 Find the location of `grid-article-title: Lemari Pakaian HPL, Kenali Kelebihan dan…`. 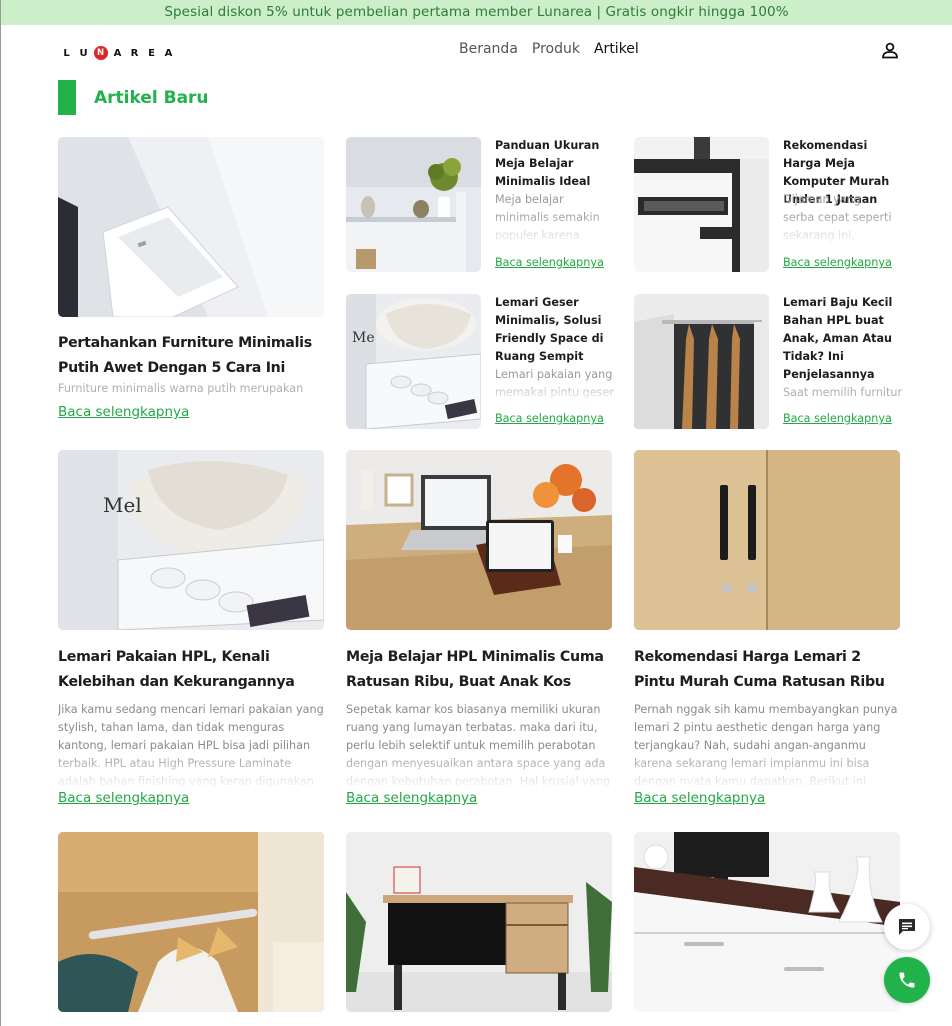

grid-article-title: Lemari Pakaian HPL, Kenali Kelebihan dan… is located at coordinates (191, 670).